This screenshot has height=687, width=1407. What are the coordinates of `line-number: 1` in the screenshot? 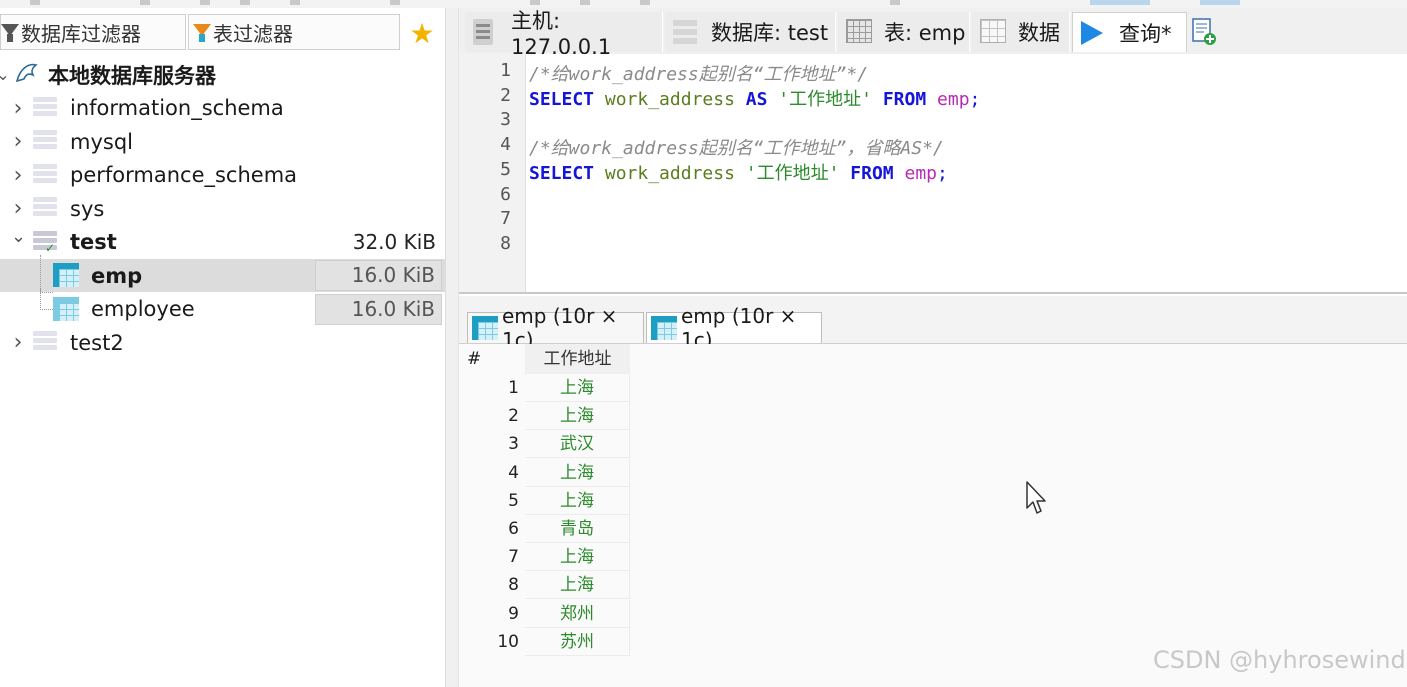 It's located at (505, 70).